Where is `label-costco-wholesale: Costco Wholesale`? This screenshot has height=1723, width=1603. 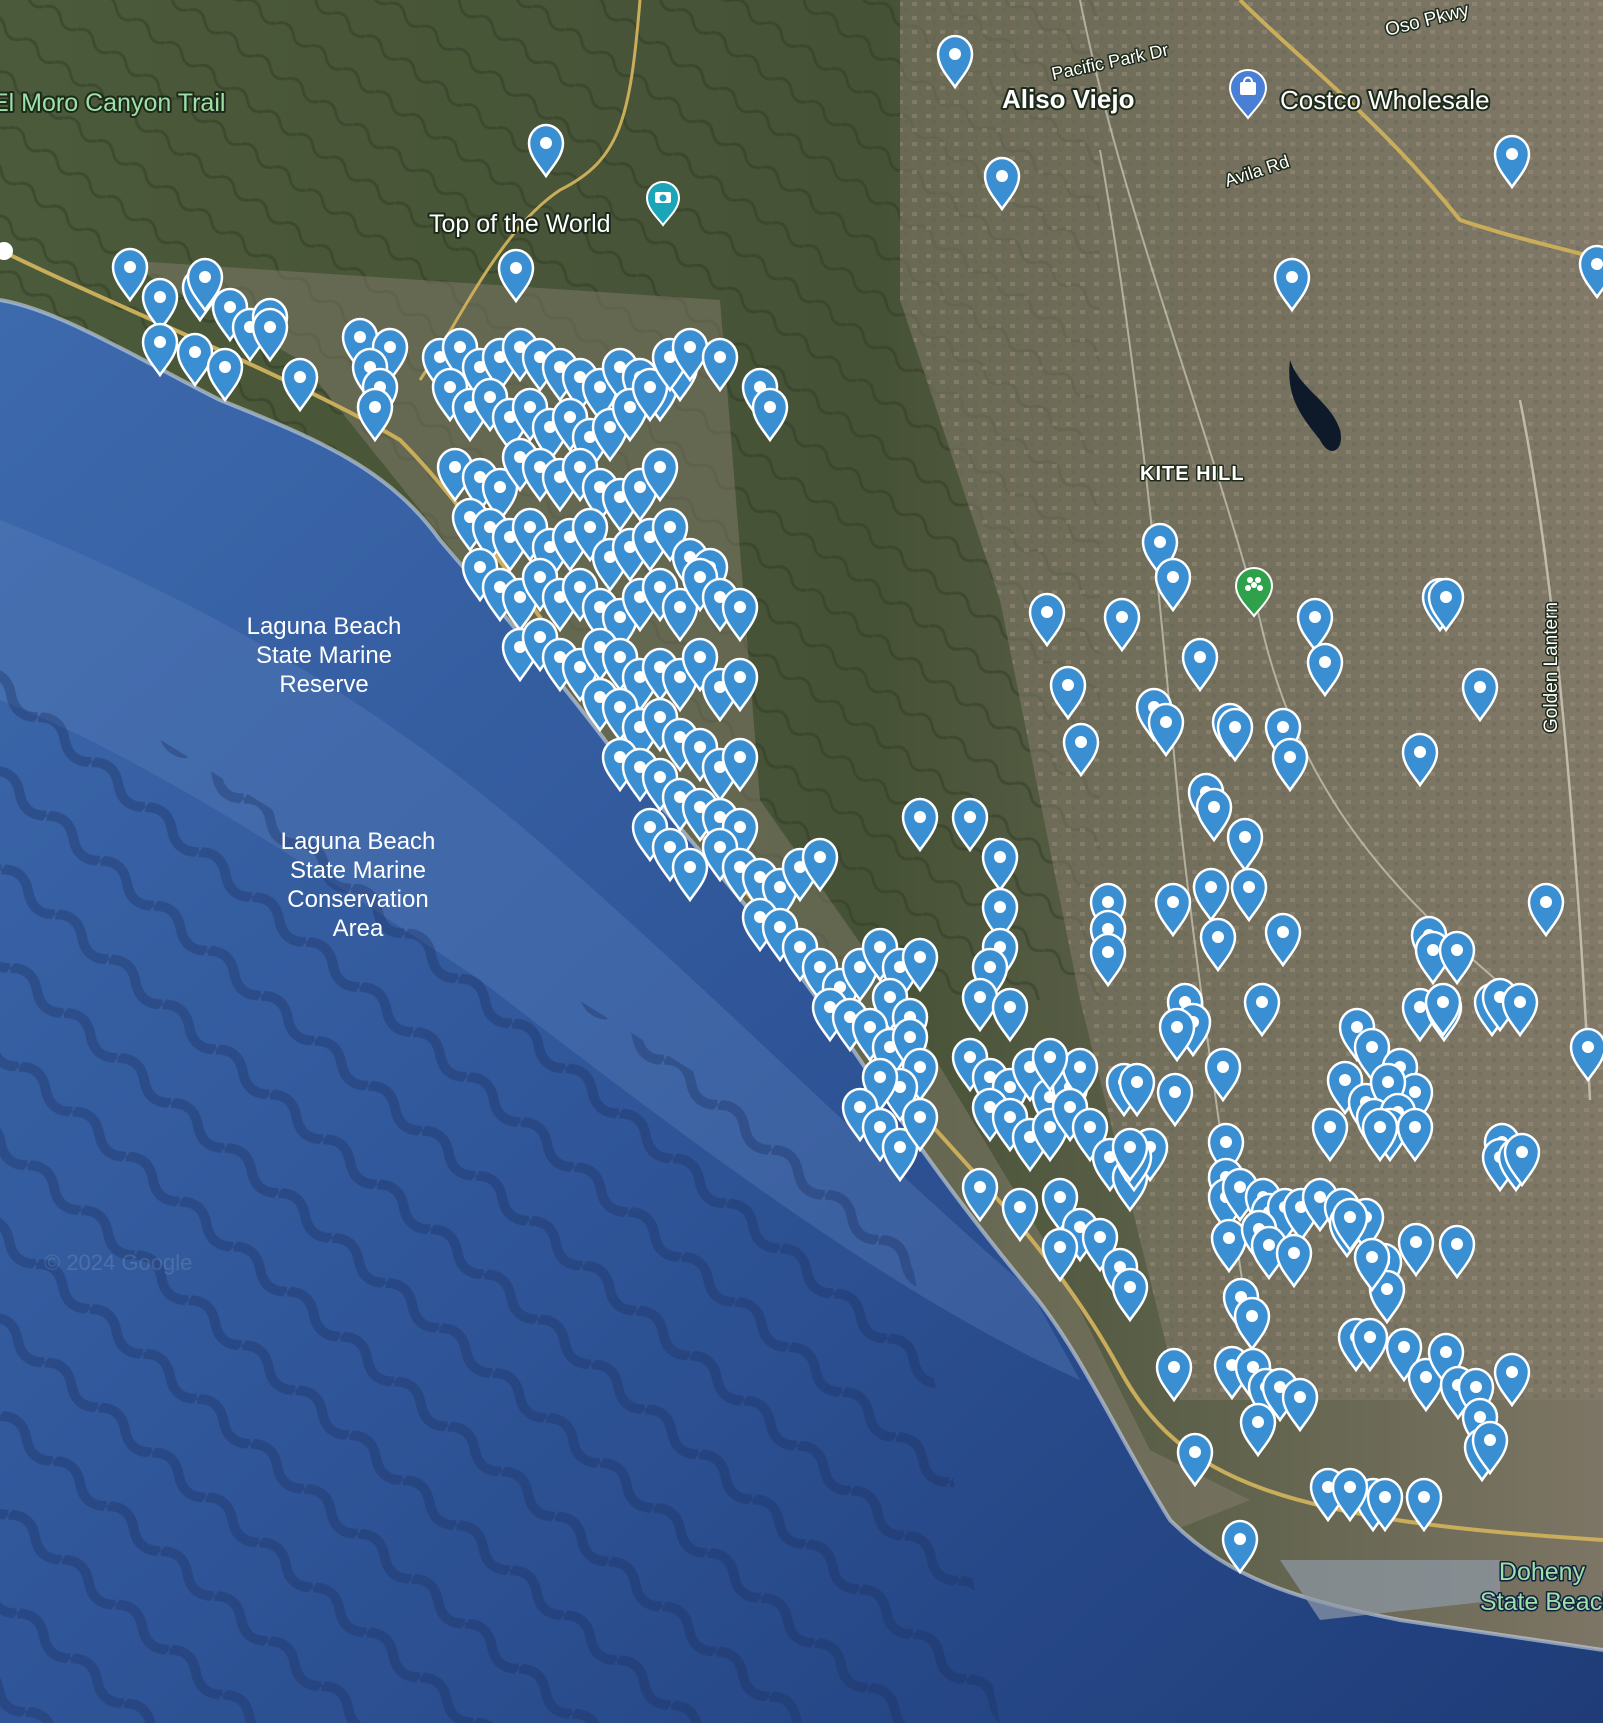
label-costco-wholesale: Costco Wholesale is located at coordinates (1385, 100).